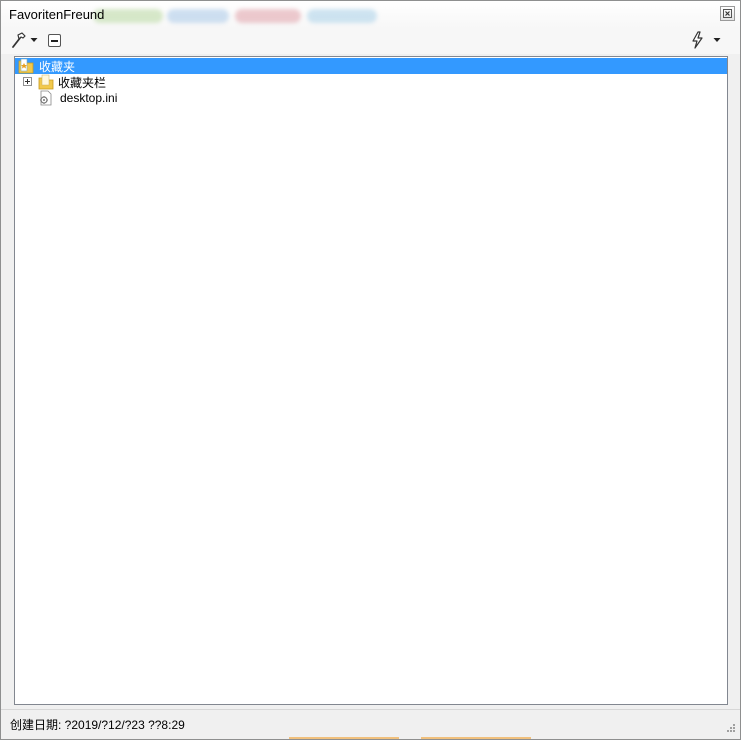 The height and width of the screenshot is (740, 741). I want to click on action-dropdown-button, so click(705, 40).